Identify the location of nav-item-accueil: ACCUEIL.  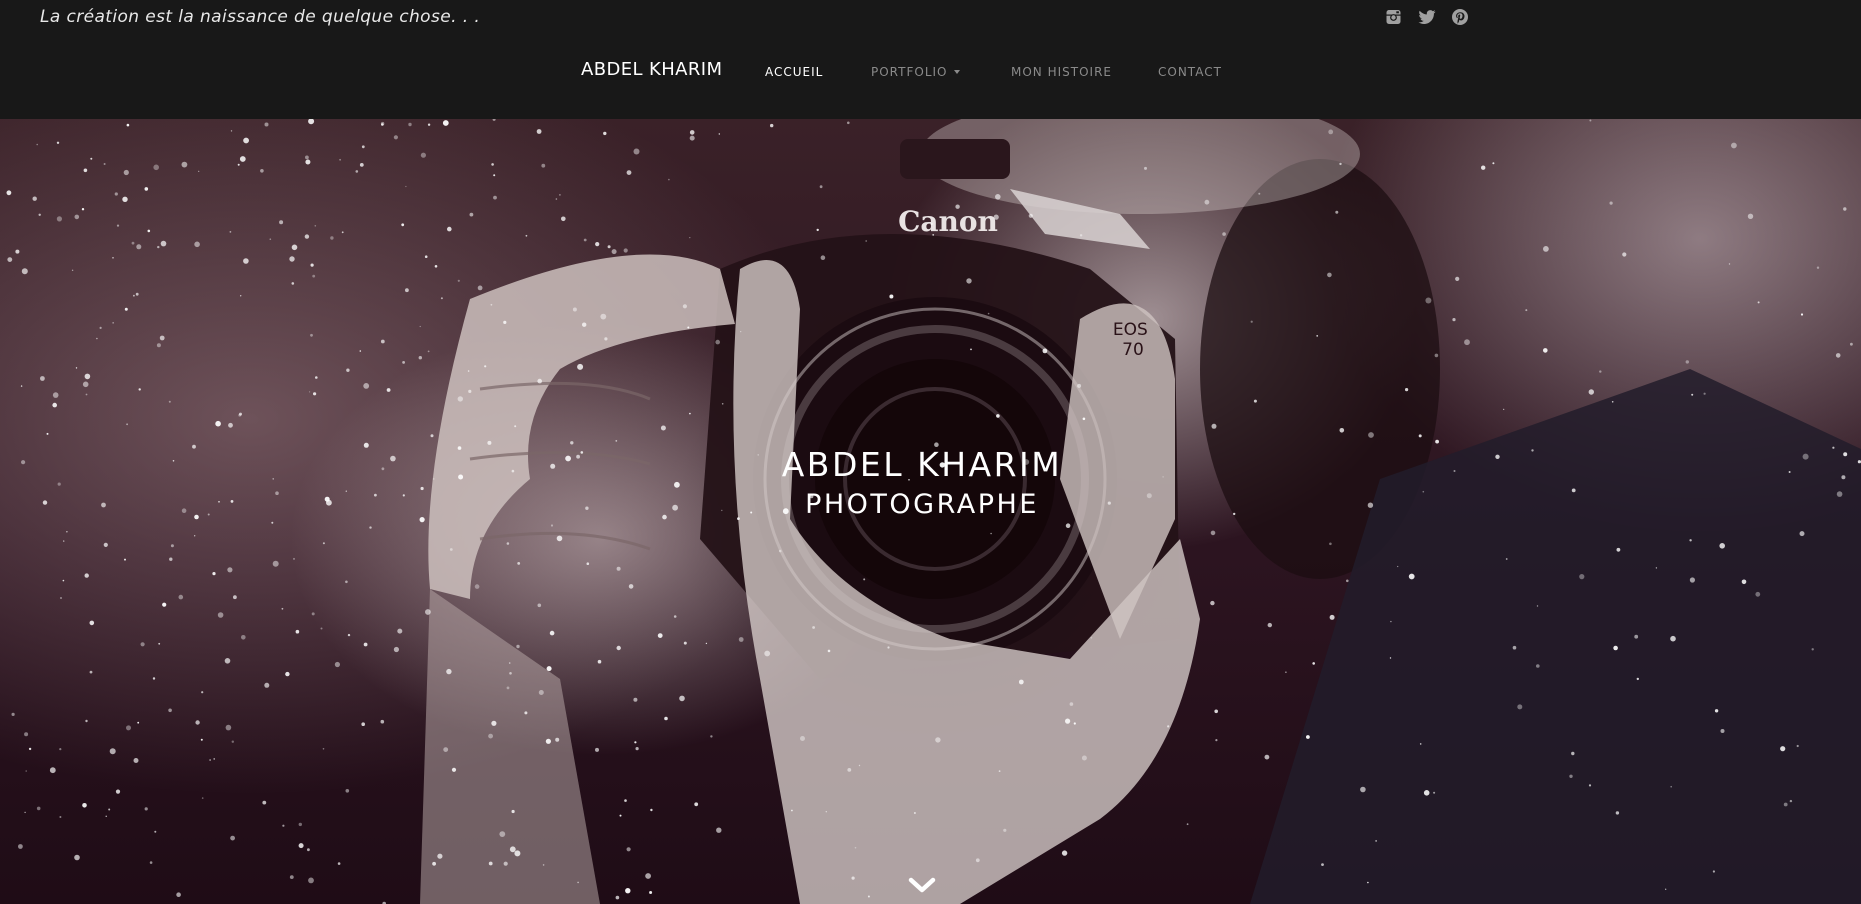
(818, 72).